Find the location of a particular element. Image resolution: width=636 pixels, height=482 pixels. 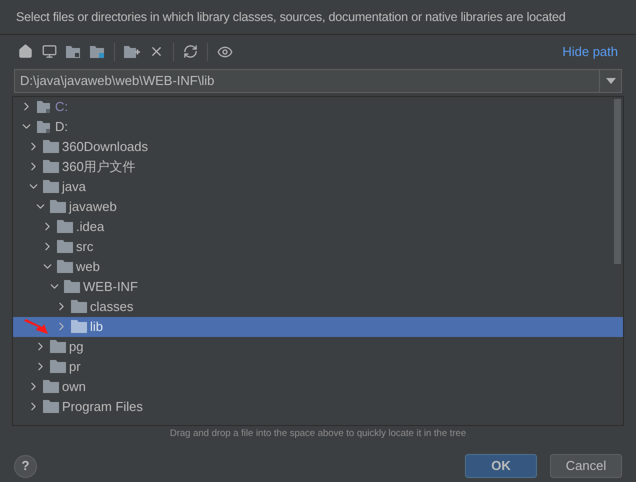

tree-row: classes is located at coordinates (318, 306).